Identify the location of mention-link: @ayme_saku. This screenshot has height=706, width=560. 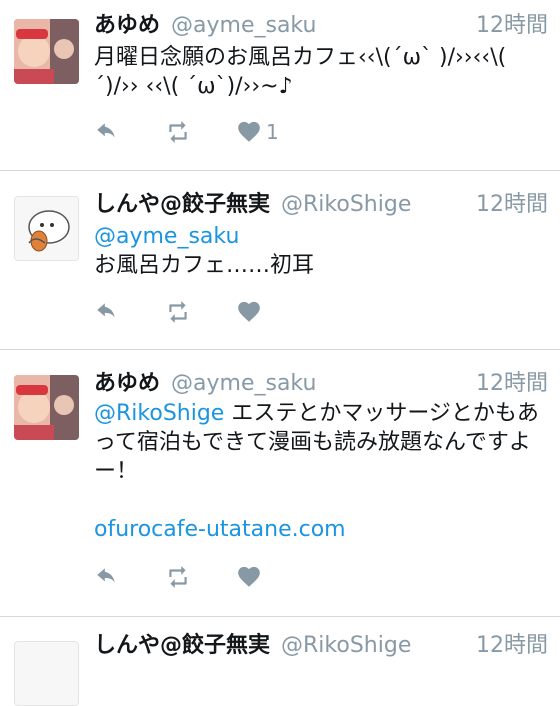
(166, 236).